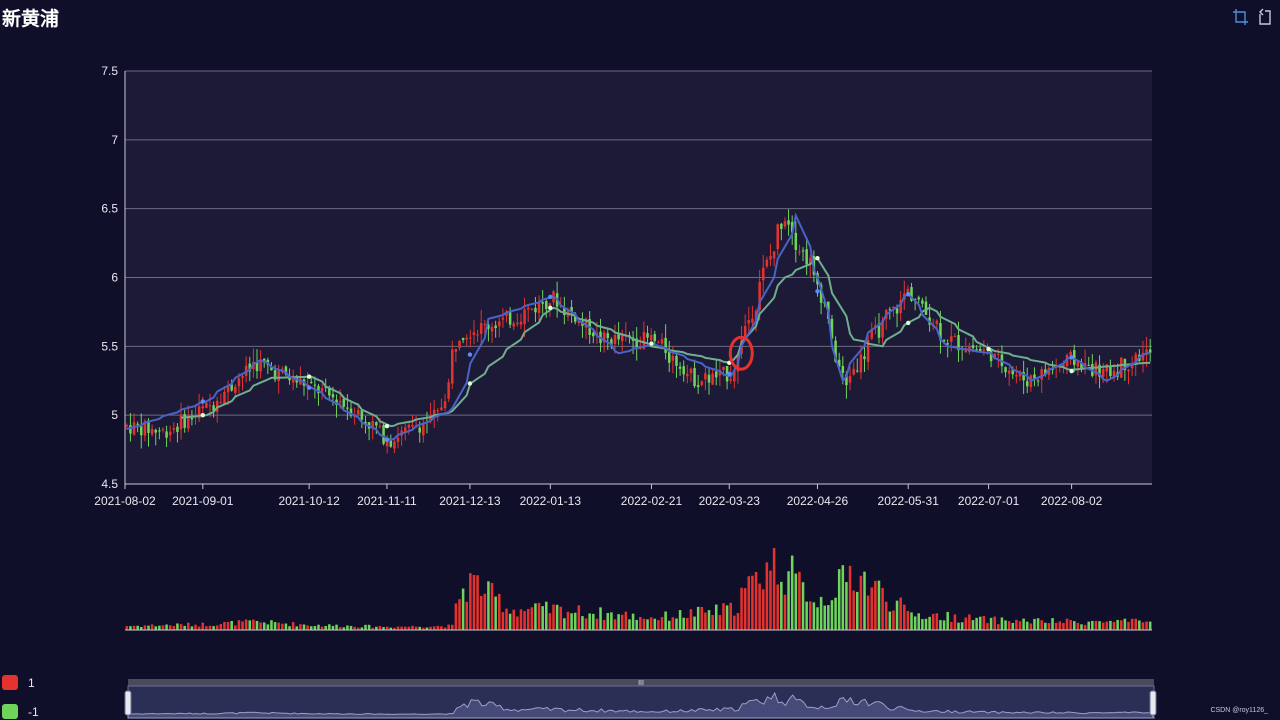  I want to click on slider-left-handle, so click(128, 703).